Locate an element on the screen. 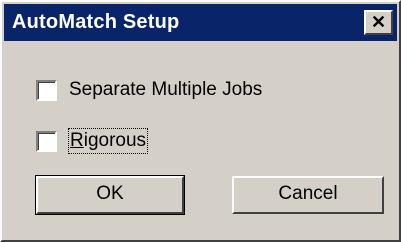 This screenshot has width=401, height=242. separate-multiple-jobs-checkbox is located at coordinates (46, 90).